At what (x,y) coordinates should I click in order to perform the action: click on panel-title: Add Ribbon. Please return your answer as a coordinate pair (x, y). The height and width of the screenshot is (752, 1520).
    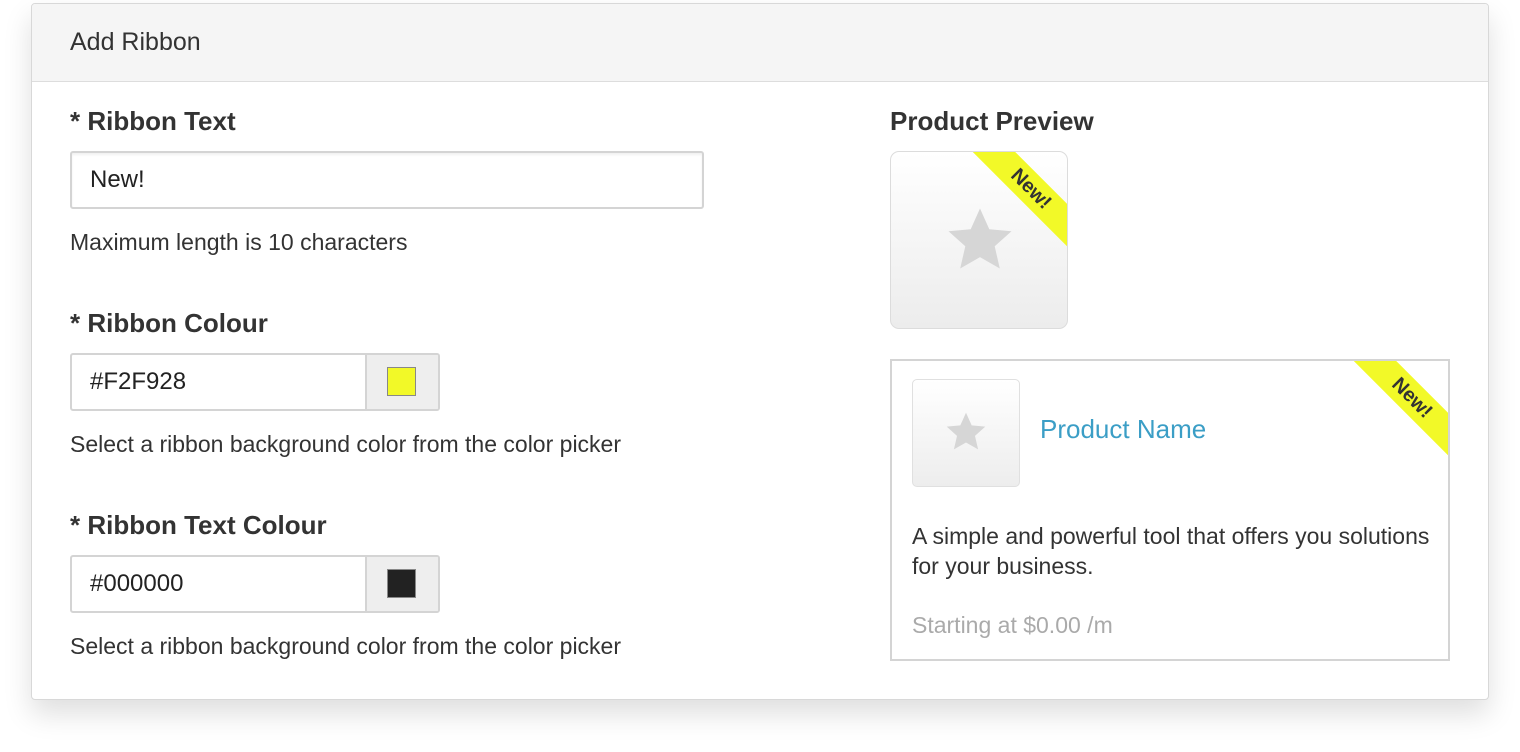
    Looking at the image, I should click on (135, 42).